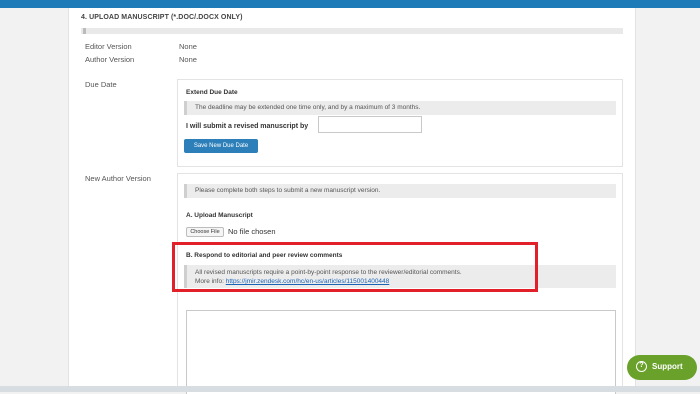 Image resolution: width=700 pixels, height=394 pixels. Describe the element at coordinates (188, 59) in the screenshot. I see `author-version-value: None` at that location.